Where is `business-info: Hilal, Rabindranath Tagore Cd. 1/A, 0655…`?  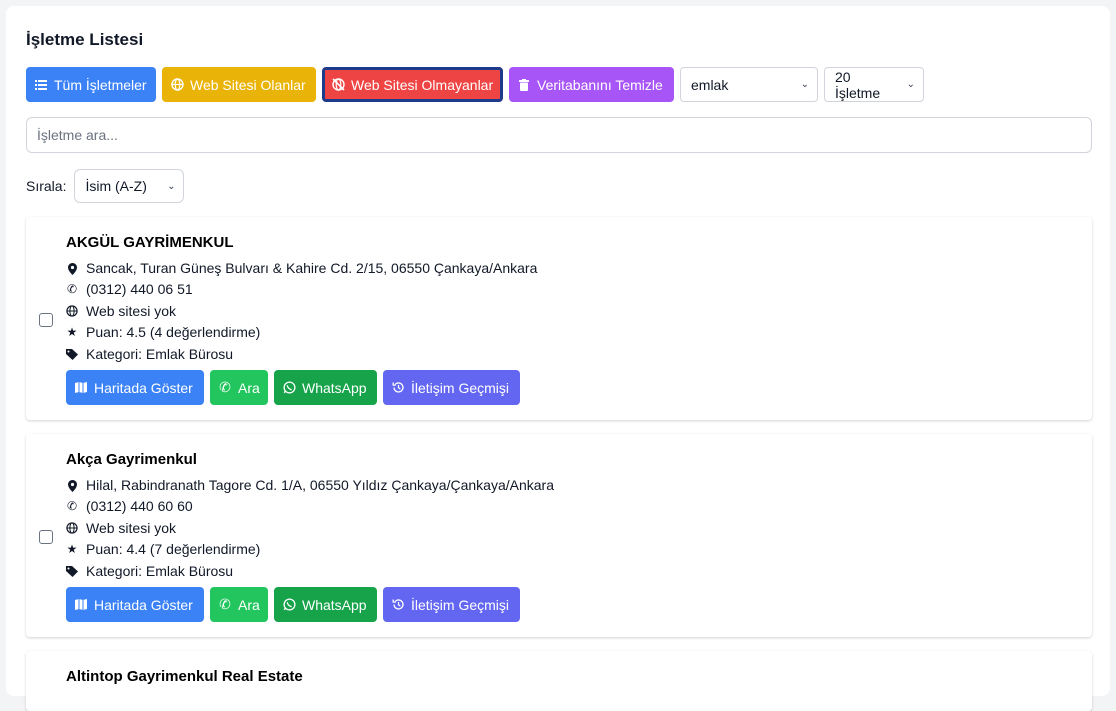 business-info: Hilal, Rabindranath Tagore Cd. 1/A, 0655… is located at coordinates (310, 528).